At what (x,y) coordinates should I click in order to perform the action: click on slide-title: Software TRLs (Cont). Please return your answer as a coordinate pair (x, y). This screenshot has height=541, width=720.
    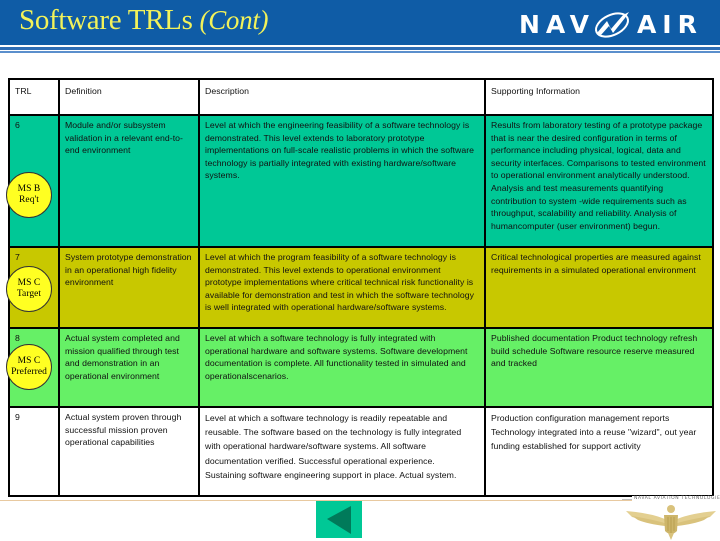
    Looking at the image, I should click on (144, 20).